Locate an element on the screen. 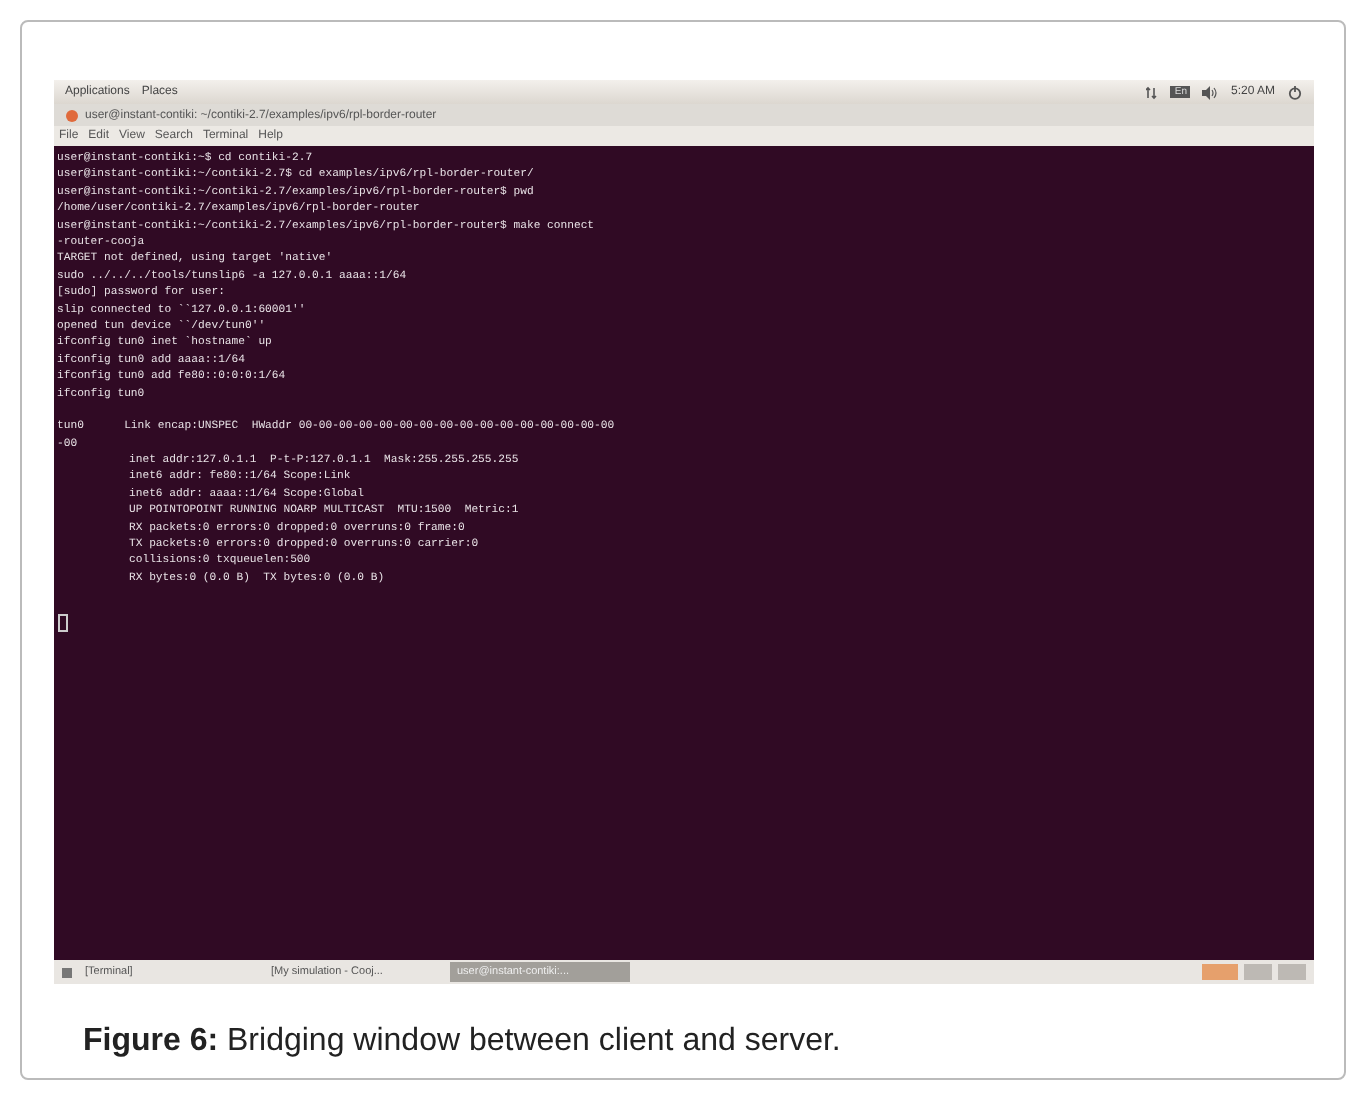 The height and width of the screenshot is (1106, 1366). close-icon is located at coordinates (71, 115).